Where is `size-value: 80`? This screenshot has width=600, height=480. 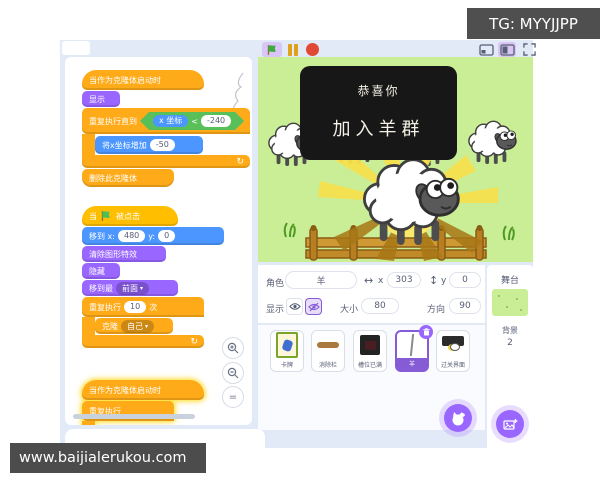 size-value: 80 is located at coordinates (380, 306).